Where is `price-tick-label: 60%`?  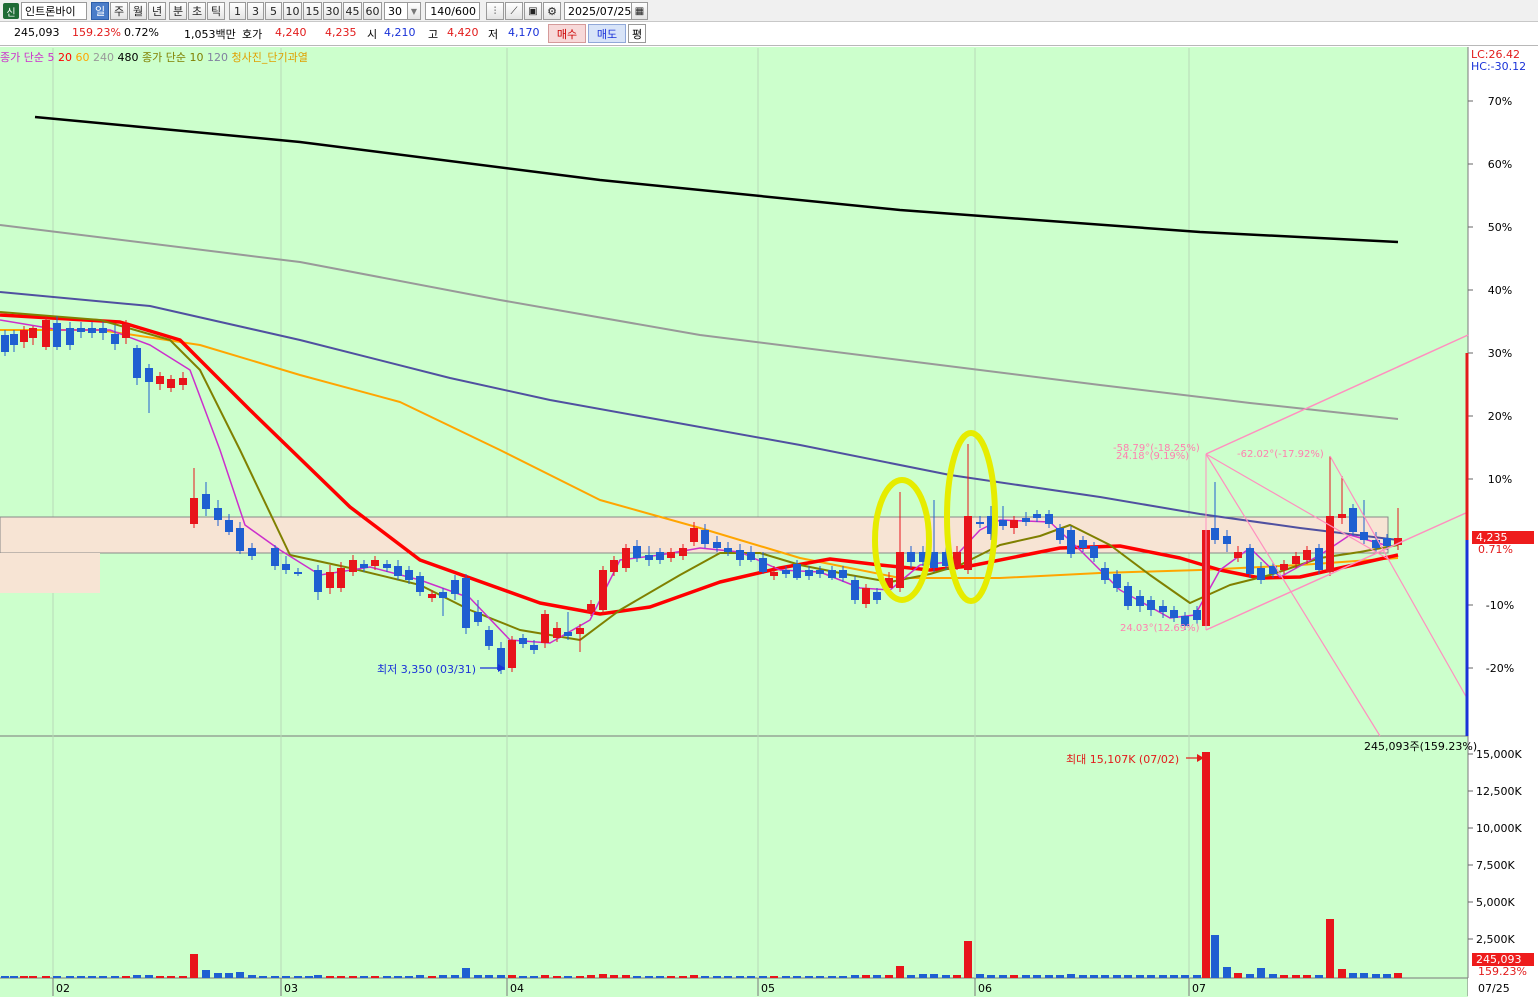 price-tick-label: 60% is located at coordinates (1500, 164).